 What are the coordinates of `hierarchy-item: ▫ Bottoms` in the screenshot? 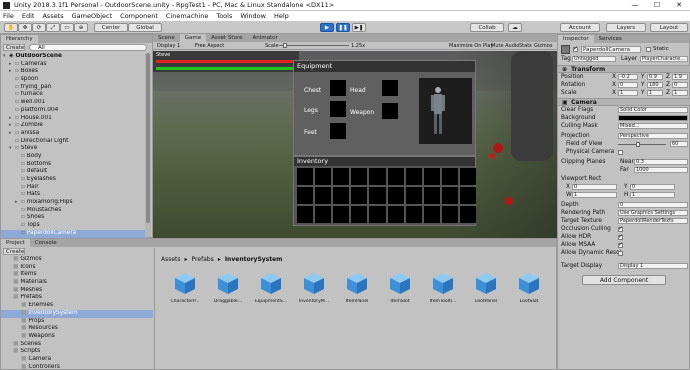 It's located at (74, 165).